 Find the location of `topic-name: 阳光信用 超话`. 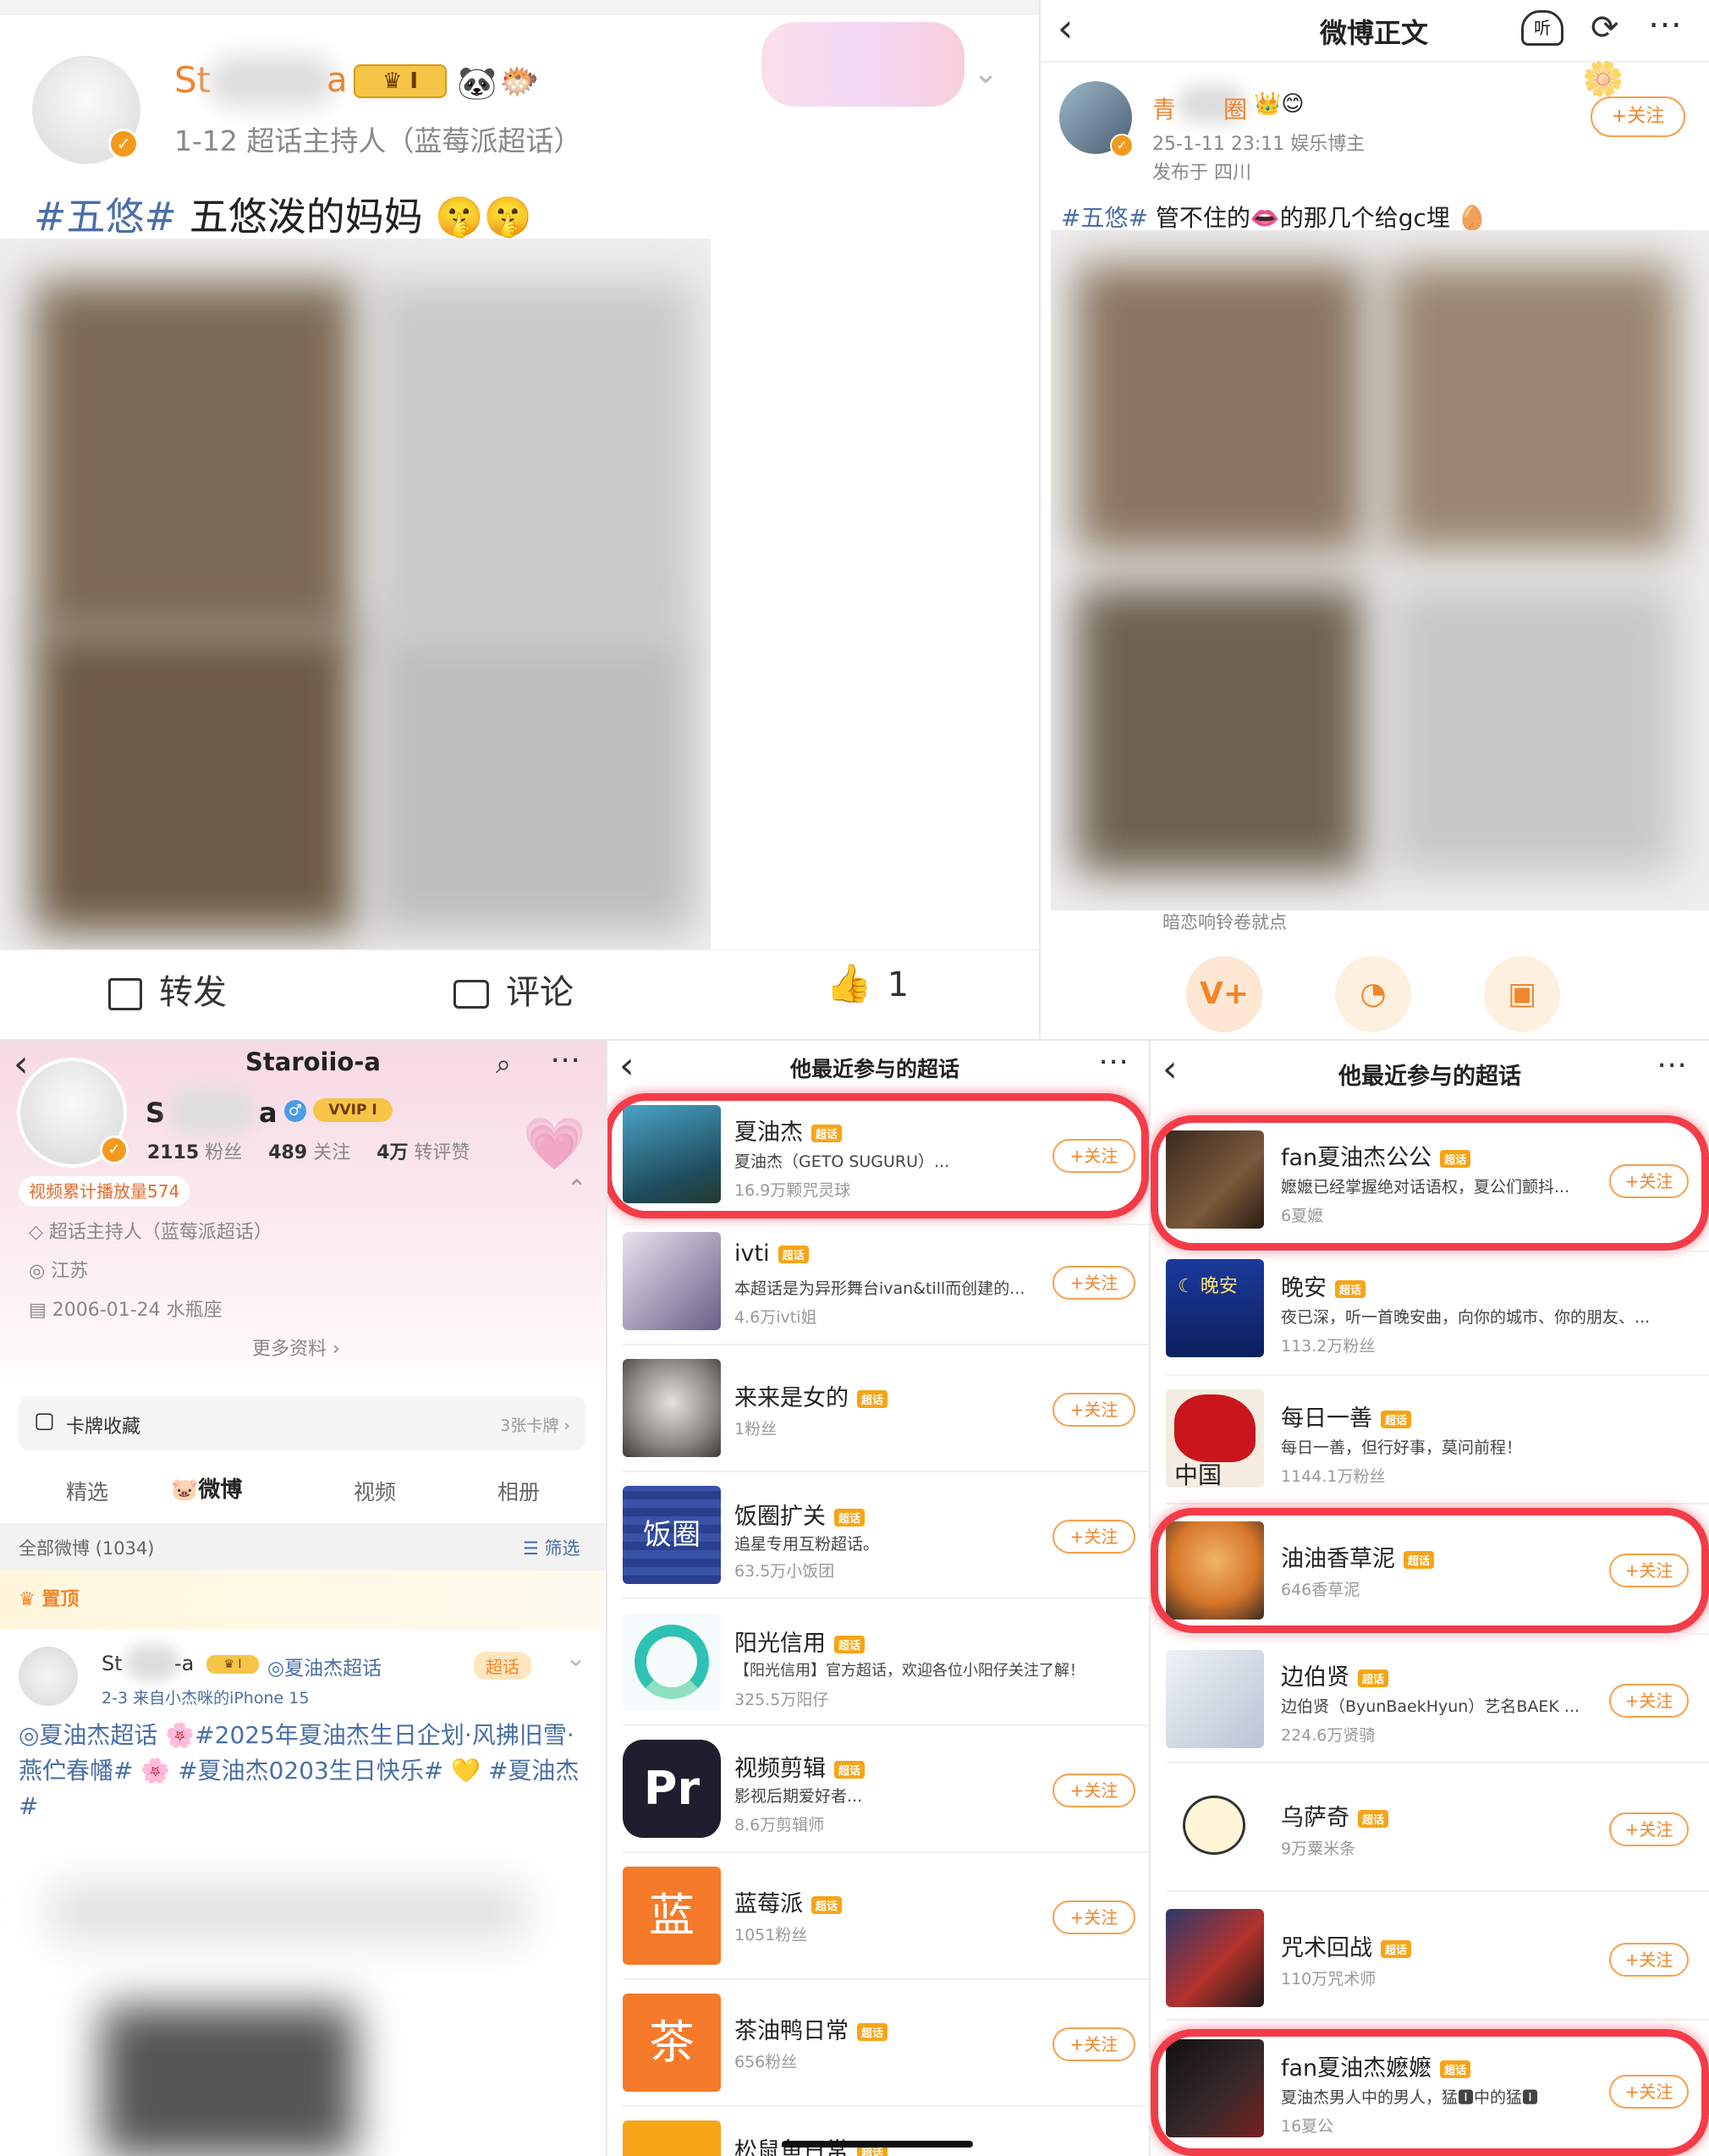

topic-name: 阳光信用 超话 is located at coordinates (799, 1641).